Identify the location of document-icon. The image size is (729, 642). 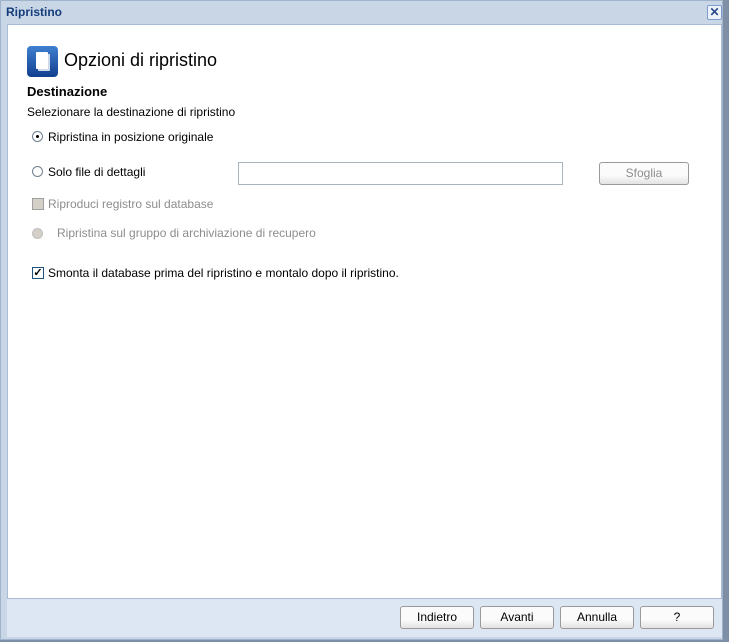
(42, 61).